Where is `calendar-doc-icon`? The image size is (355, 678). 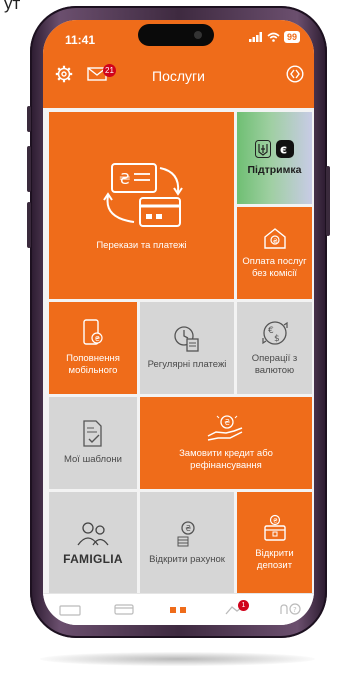 calendar-doc-icon is located at coordinates (186, 339).